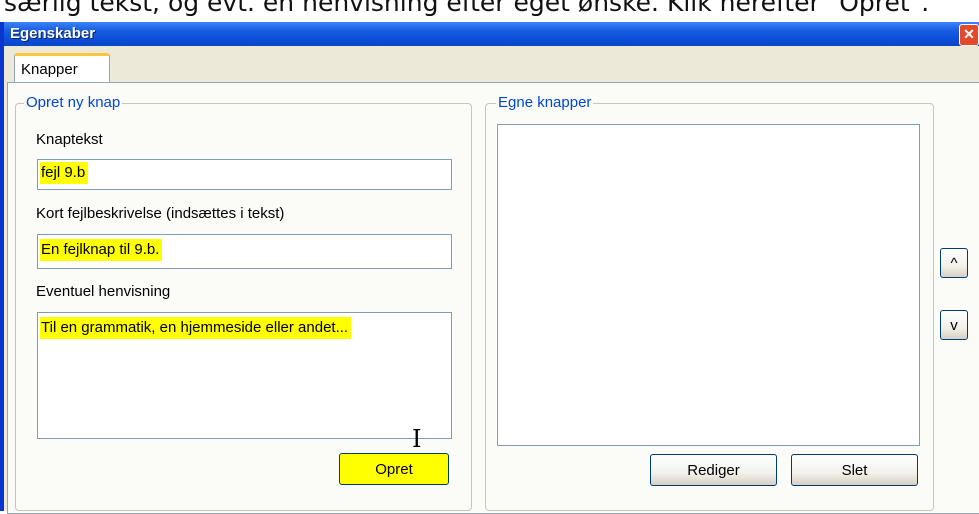 The image size is (979, 514). I want to click on window-title: Egenskaber, so click(53, 33).